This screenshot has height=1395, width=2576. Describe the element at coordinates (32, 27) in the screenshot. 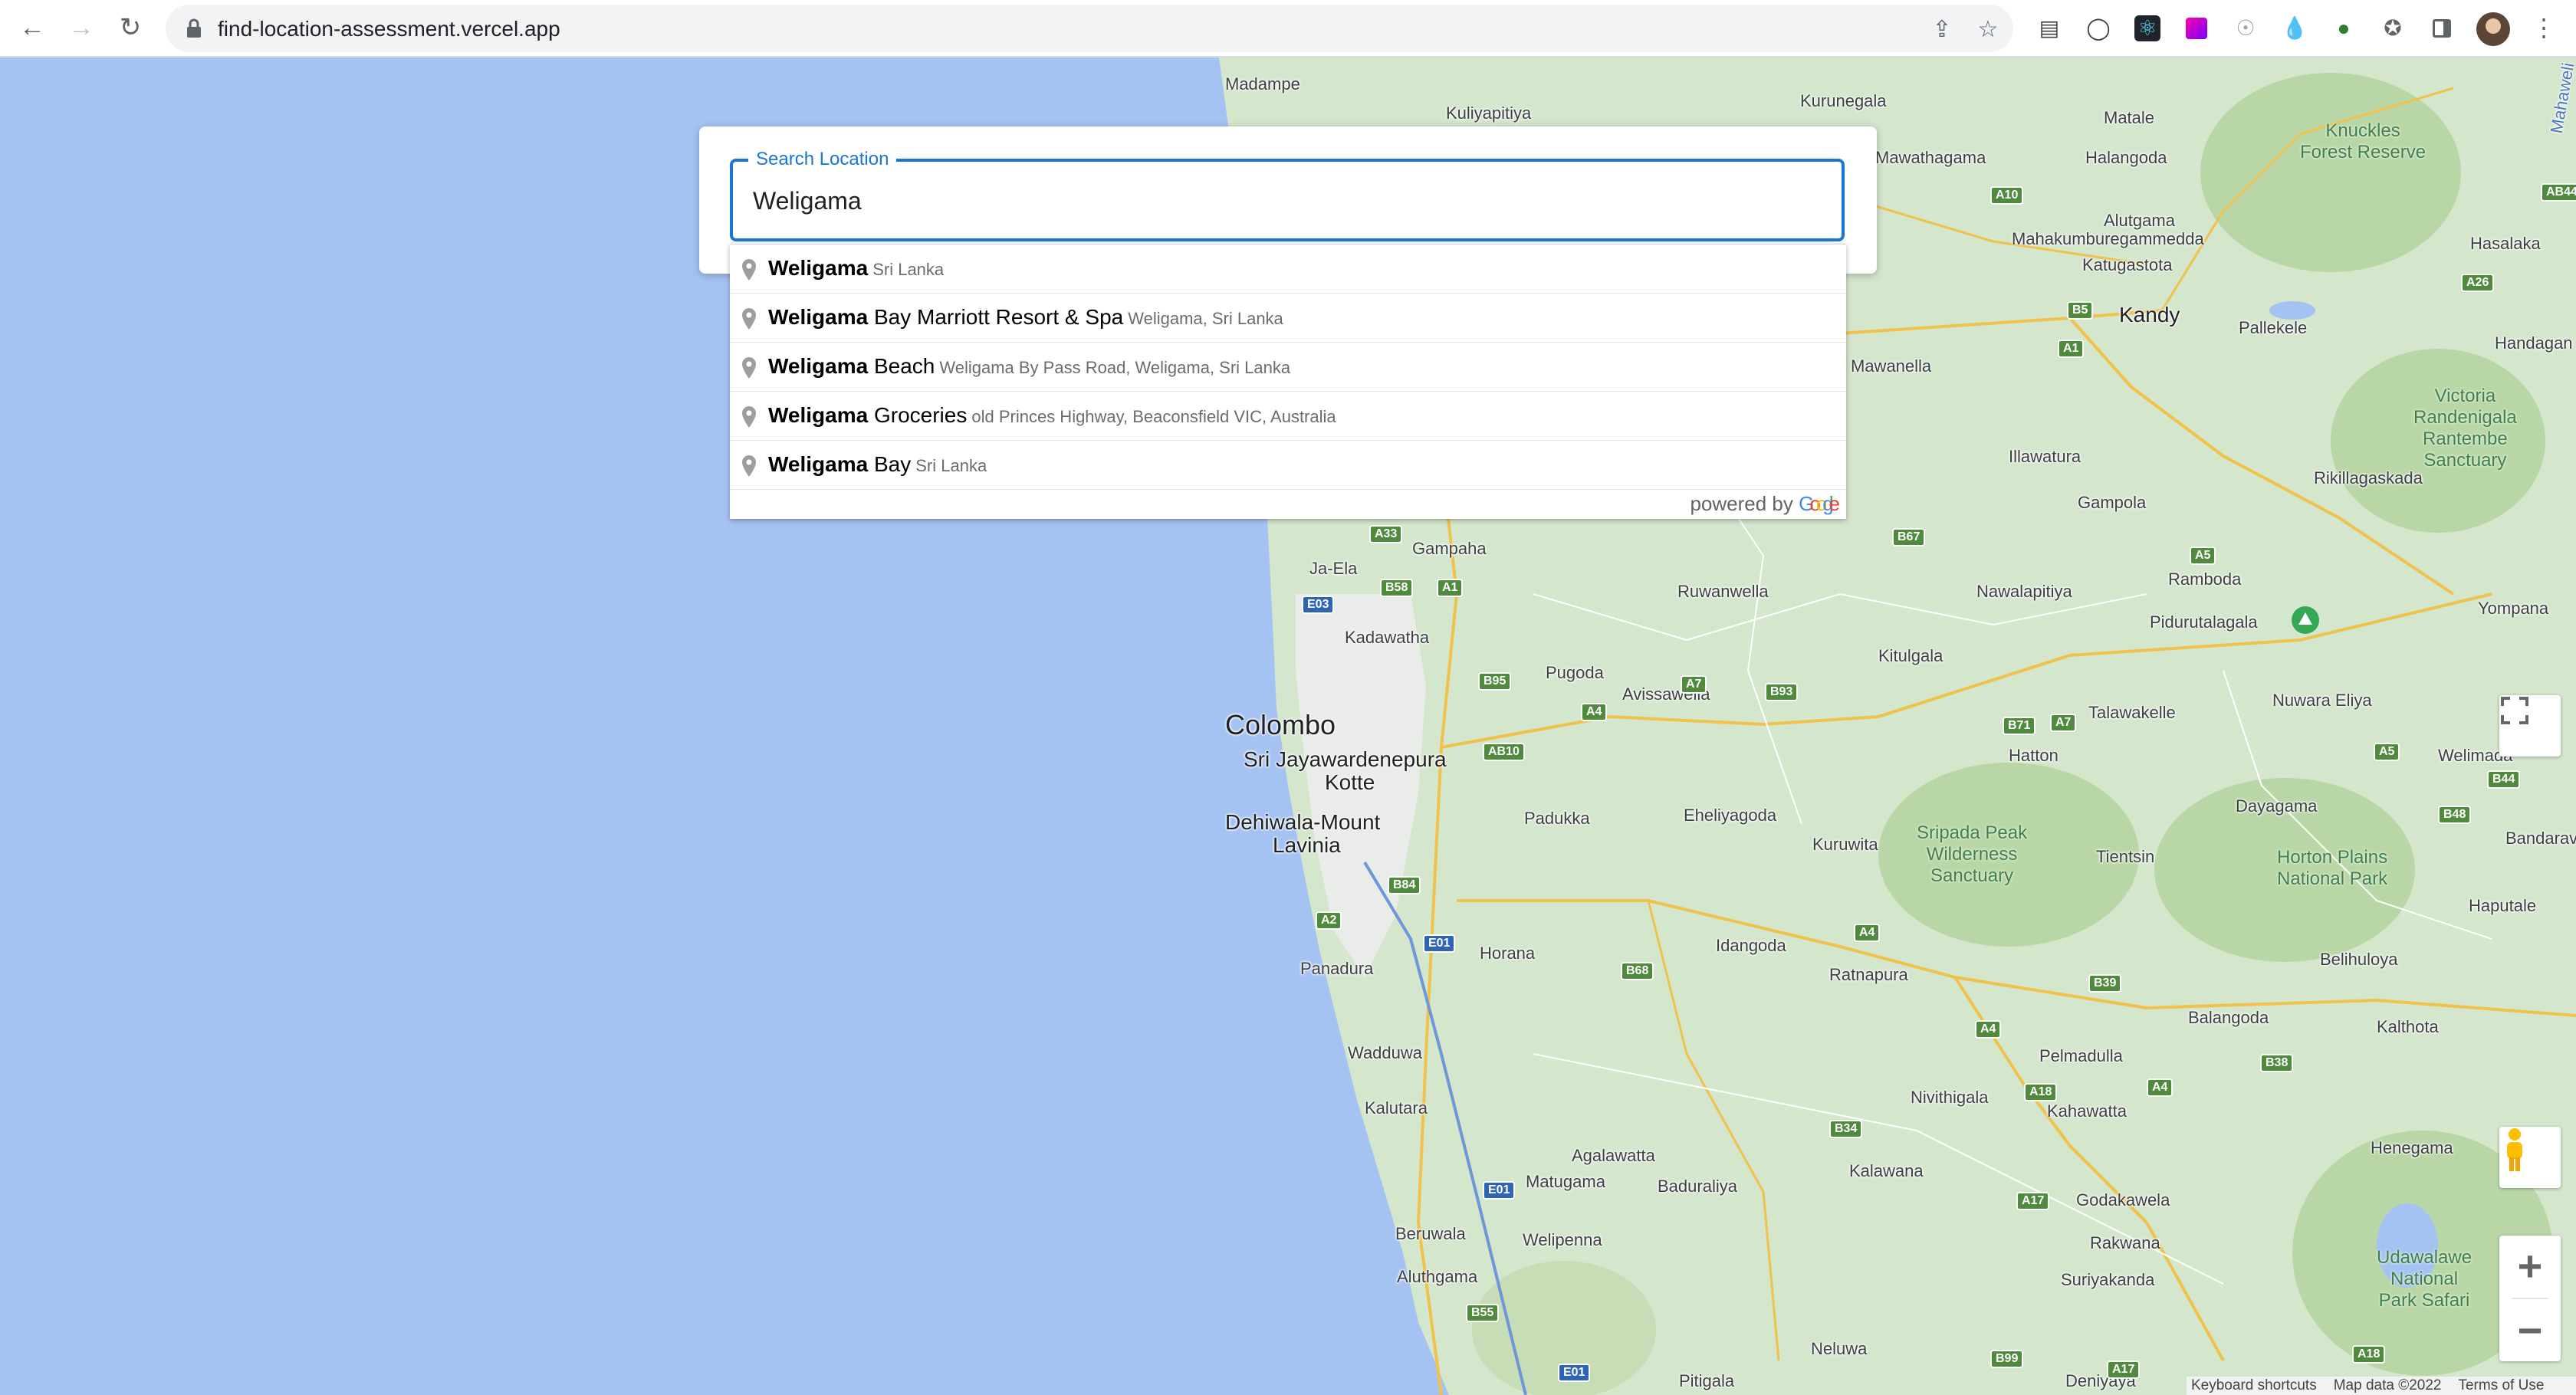

I see `back-arrow-icon: ←` at that location.